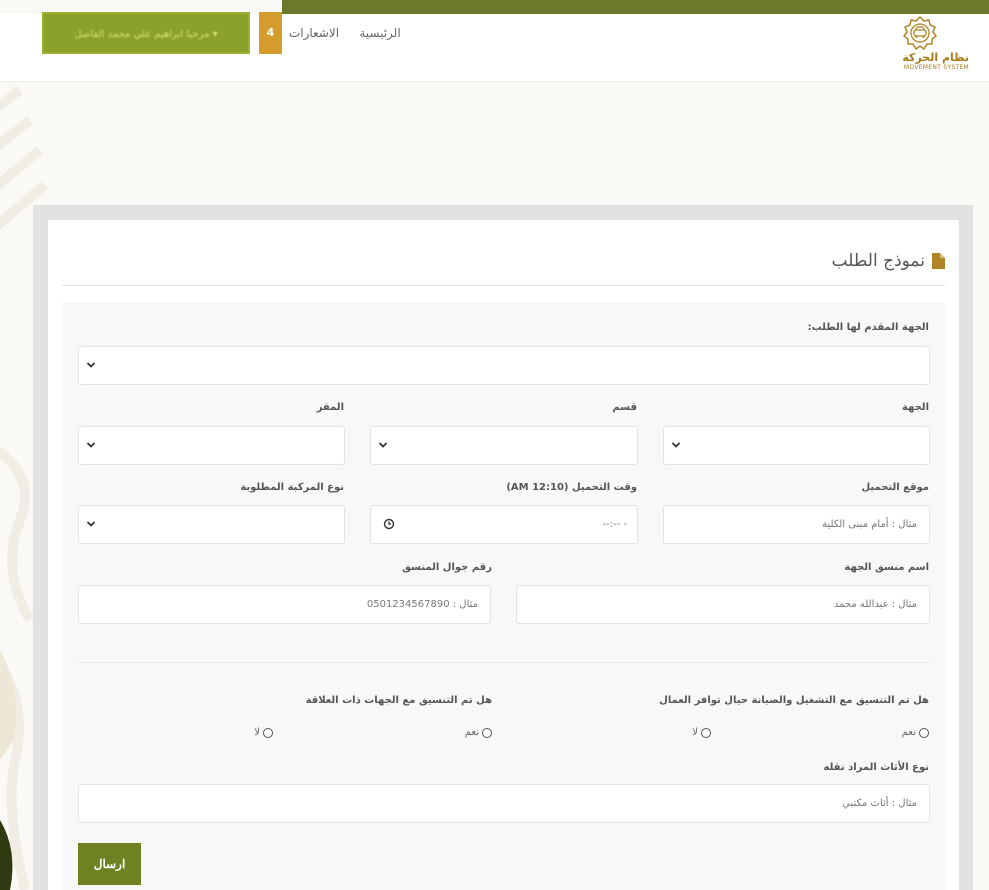 The width and height of the screenshot is (989, 890). Describe the element at coordinates (211, 445) in the screenshot. I see `headquarters-select` at that location.